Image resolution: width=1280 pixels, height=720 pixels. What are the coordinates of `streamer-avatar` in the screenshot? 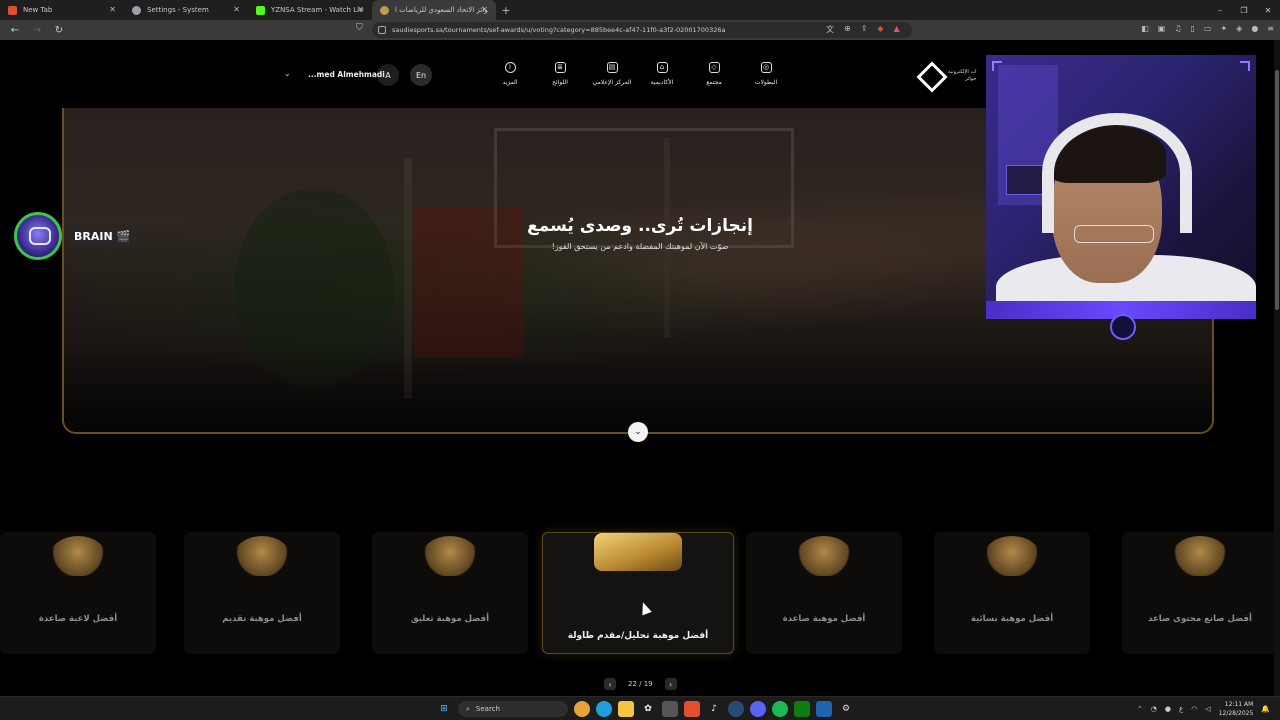 It's located at (38, 236).